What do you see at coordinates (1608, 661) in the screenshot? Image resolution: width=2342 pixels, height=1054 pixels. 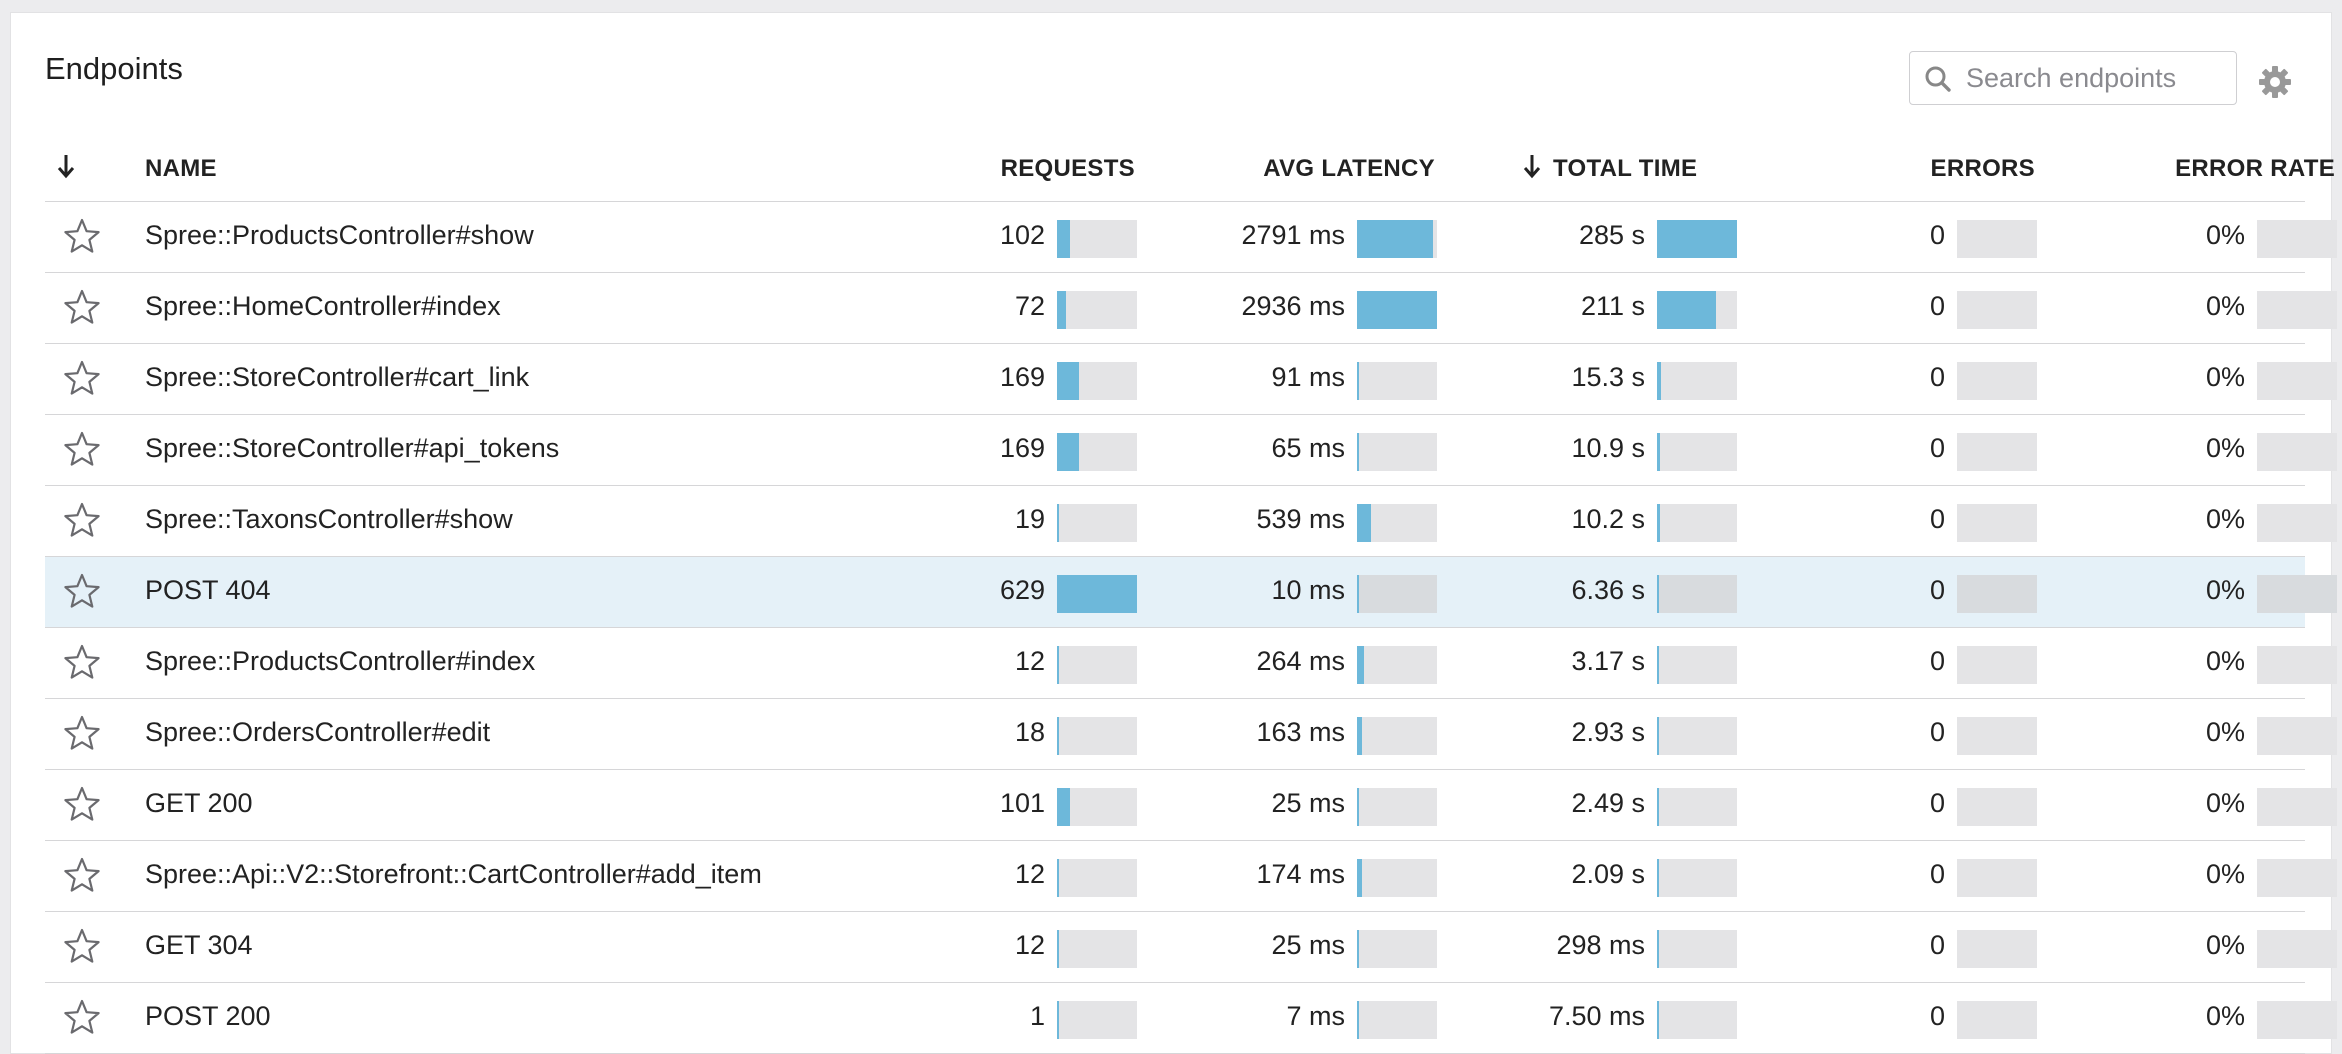 I see `total-time-value: 3.17 s` at bounding box center [1608, 661].